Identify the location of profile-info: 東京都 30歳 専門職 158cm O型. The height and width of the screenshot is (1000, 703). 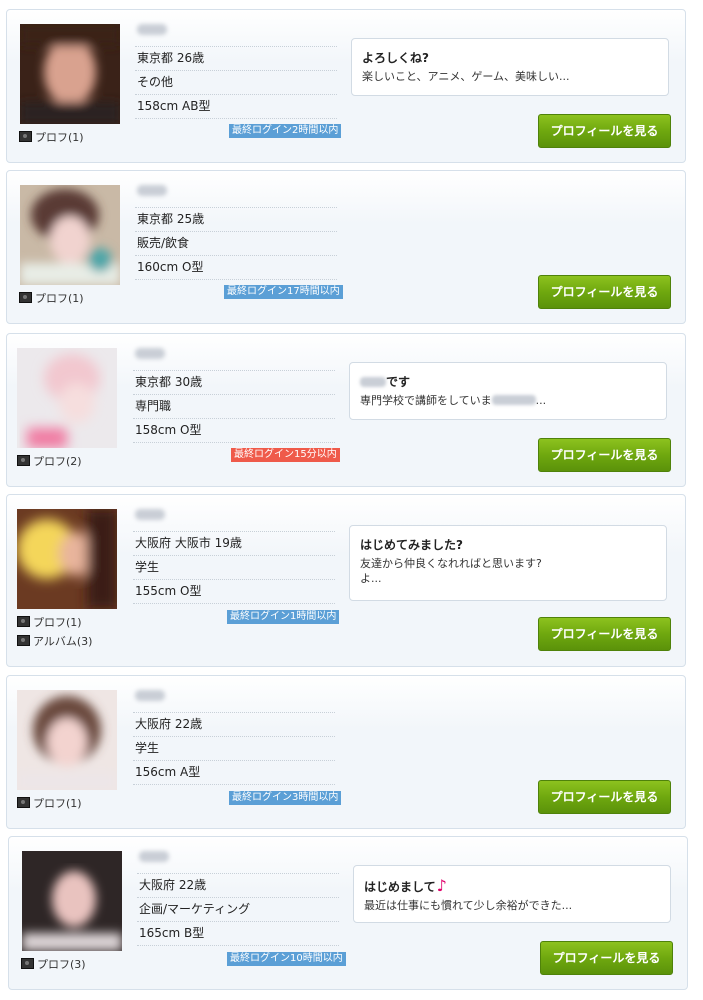
(234, 406).